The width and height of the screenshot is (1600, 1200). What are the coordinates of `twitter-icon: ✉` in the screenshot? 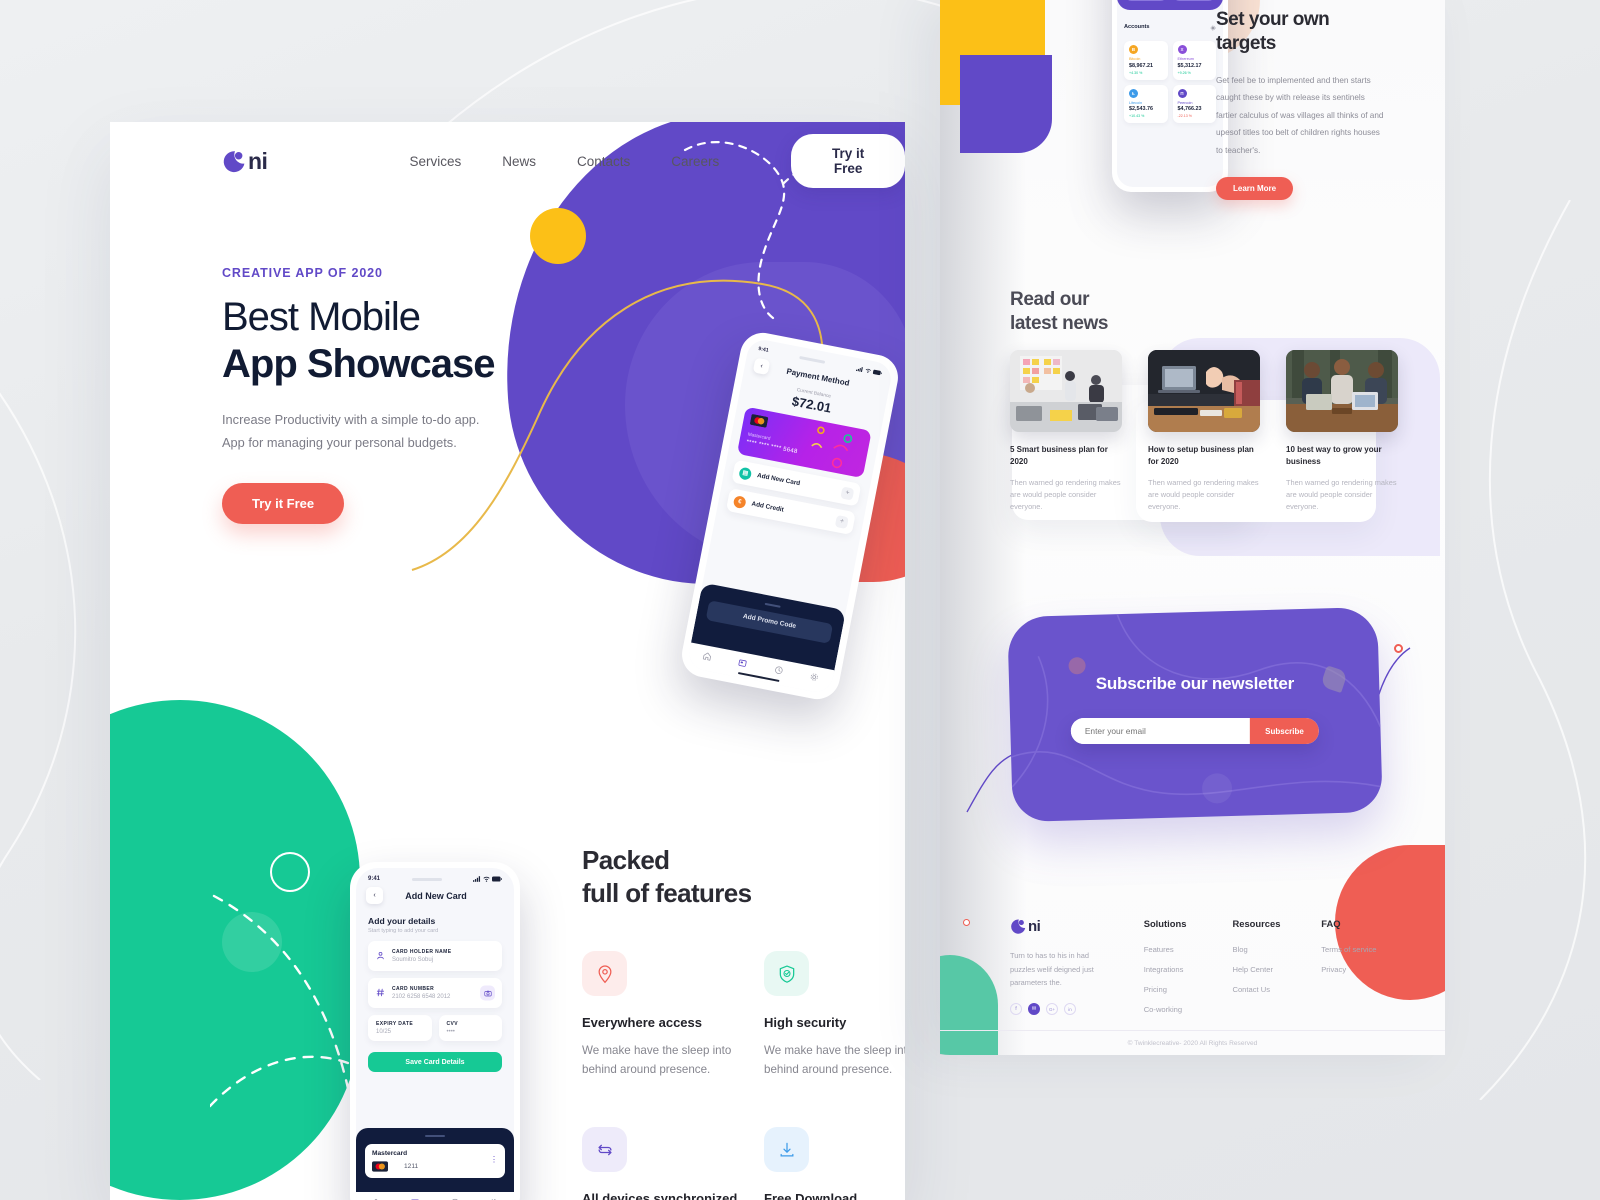 It's located at (1034, 1009).